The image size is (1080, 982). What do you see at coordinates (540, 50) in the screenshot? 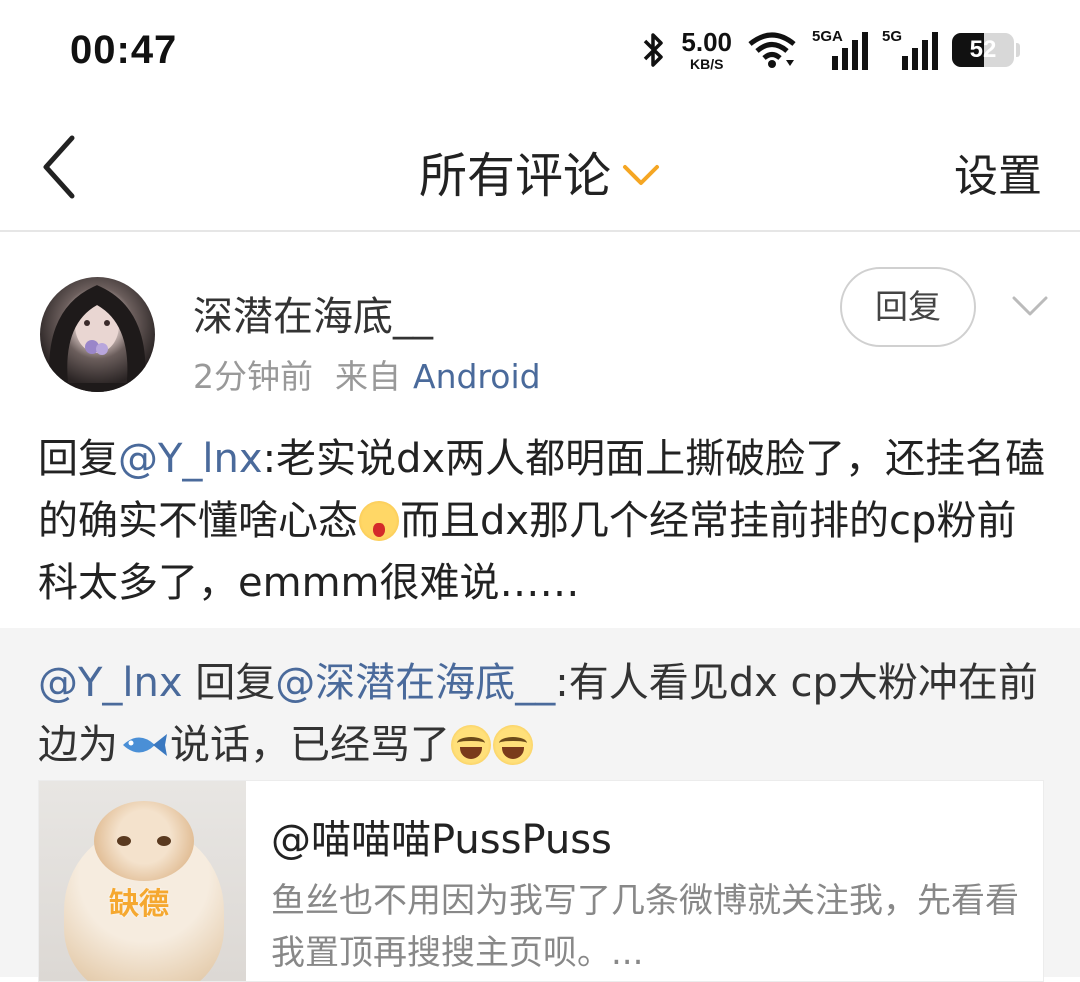
I see `status-bar: 00:47 5.00 KB/S 5GA 5G 52` at bounding box center [540, 50].